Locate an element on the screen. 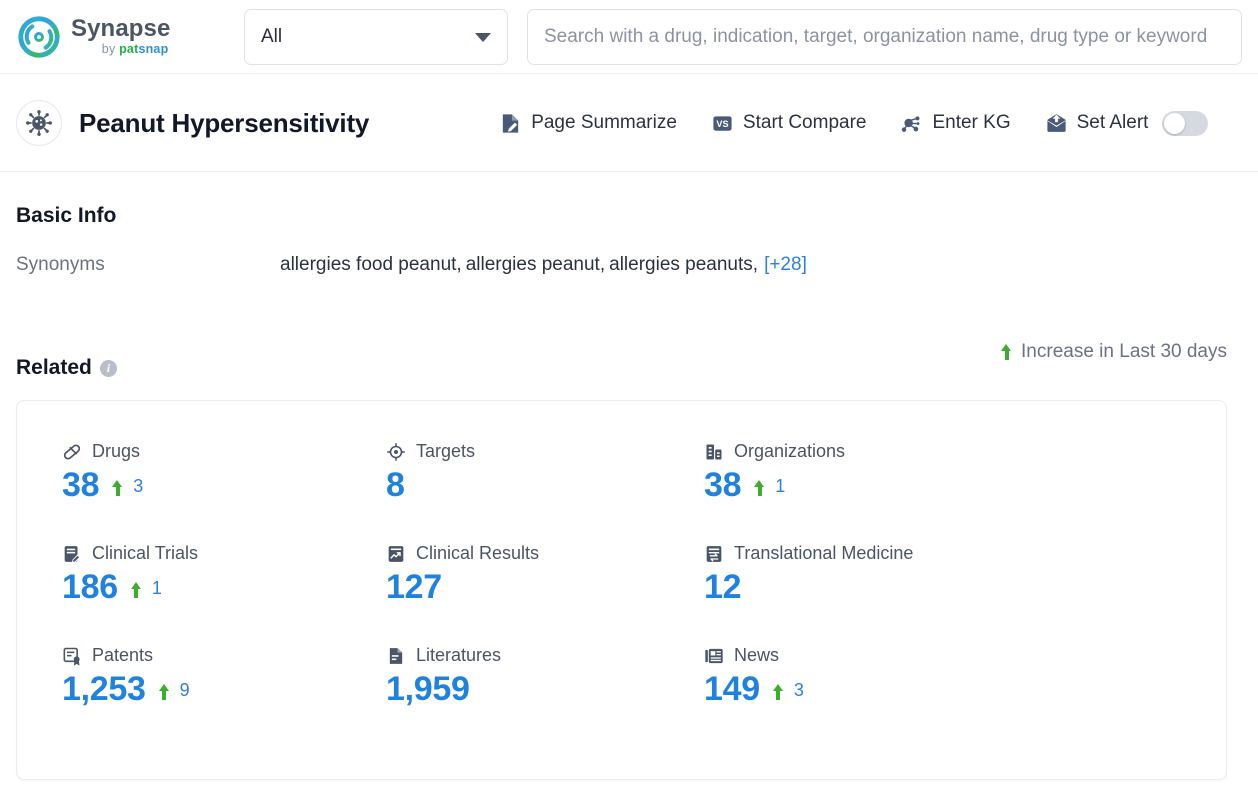 Image resolution: width=1258 pixels, height=801 pixels. vs-badge-icon: VS is located at coordinates (722, 123).